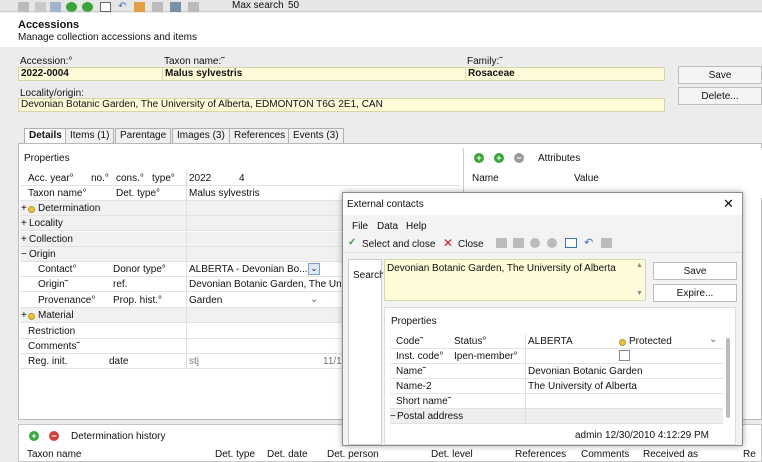 The image size is (762, 462). What do you see at coordinates (728, 378) in the screenshot?
I see `dialog-scrollbar` at bounding box center [728, 378].